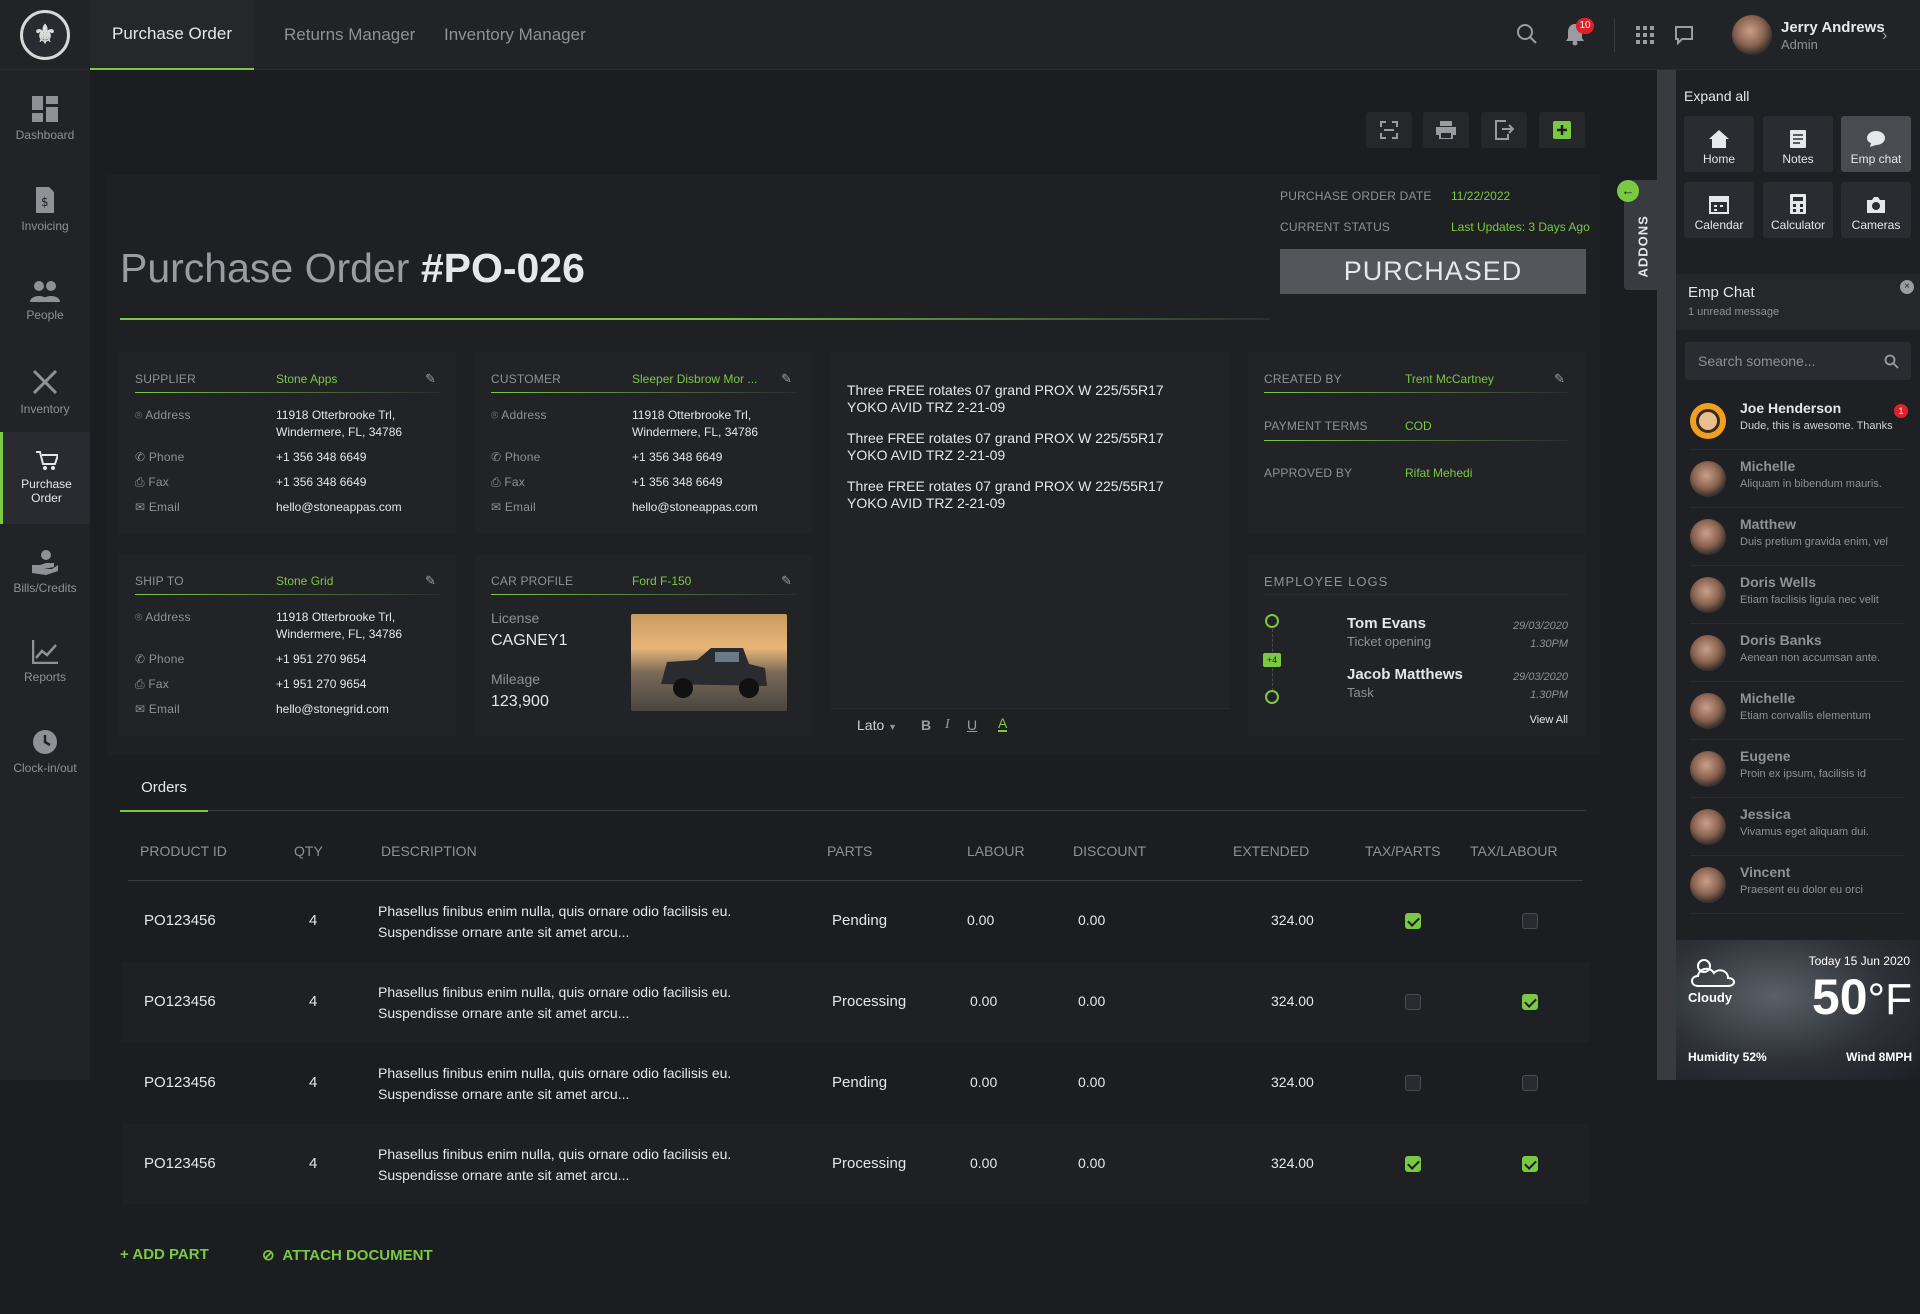 Image resolution: width=1920 pixels, height=1314 pixels. Describe the element at coordinates (1433, 271) in the screenshot. I see `status-badge: PURCHASED` at that location.